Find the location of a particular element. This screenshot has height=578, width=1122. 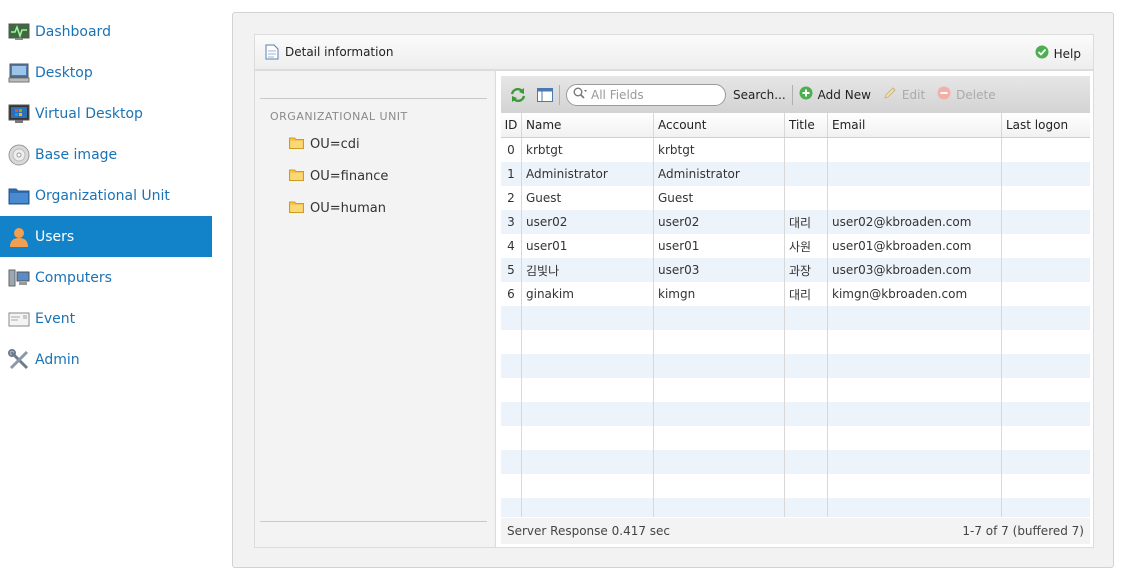

add-new-button: Add New is located at coordinates (835, 94).